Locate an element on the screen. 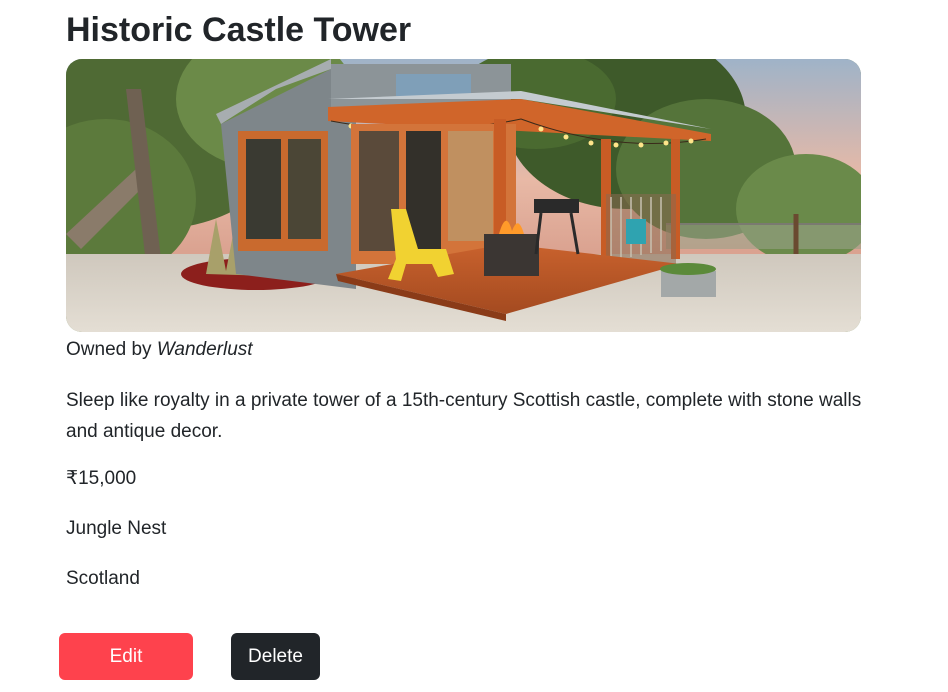 The height and width of the screenshot is (692, 948). delete-button: Delete is located at coordinates (275, 656).